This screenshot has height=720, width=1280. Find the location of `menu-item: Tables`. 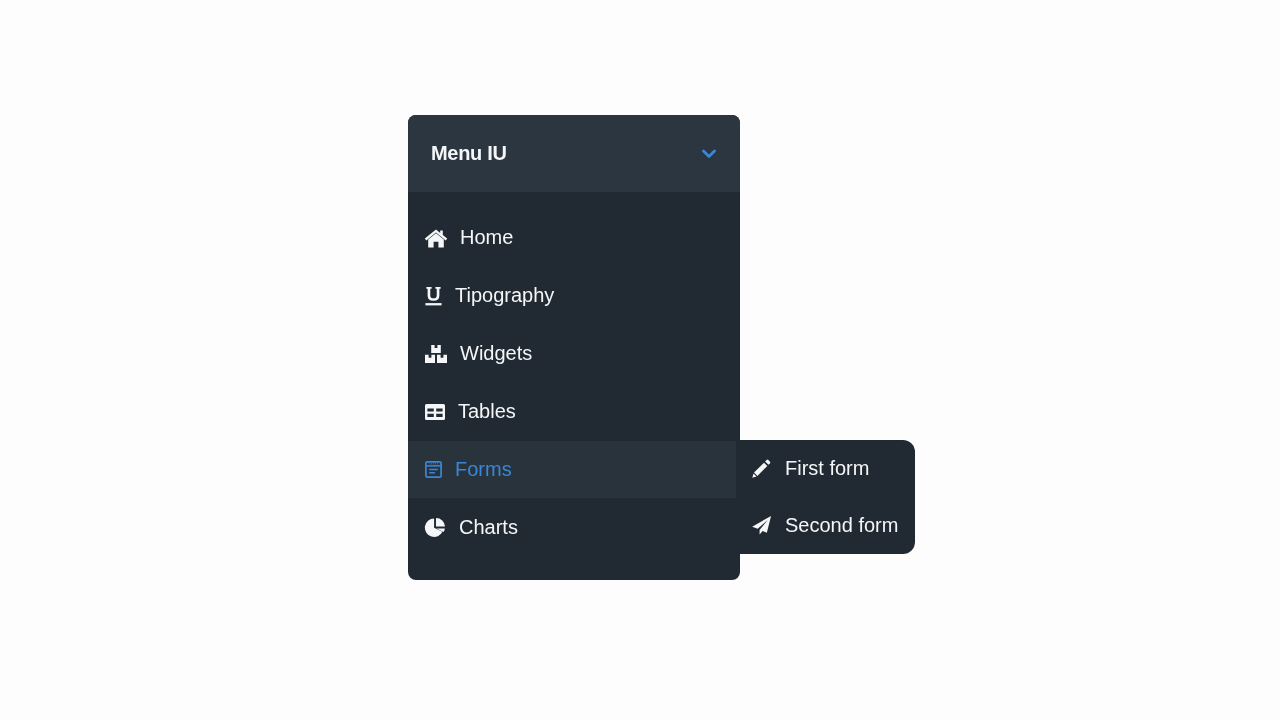

menu-item: Tables is located at coordinates (572, 411).